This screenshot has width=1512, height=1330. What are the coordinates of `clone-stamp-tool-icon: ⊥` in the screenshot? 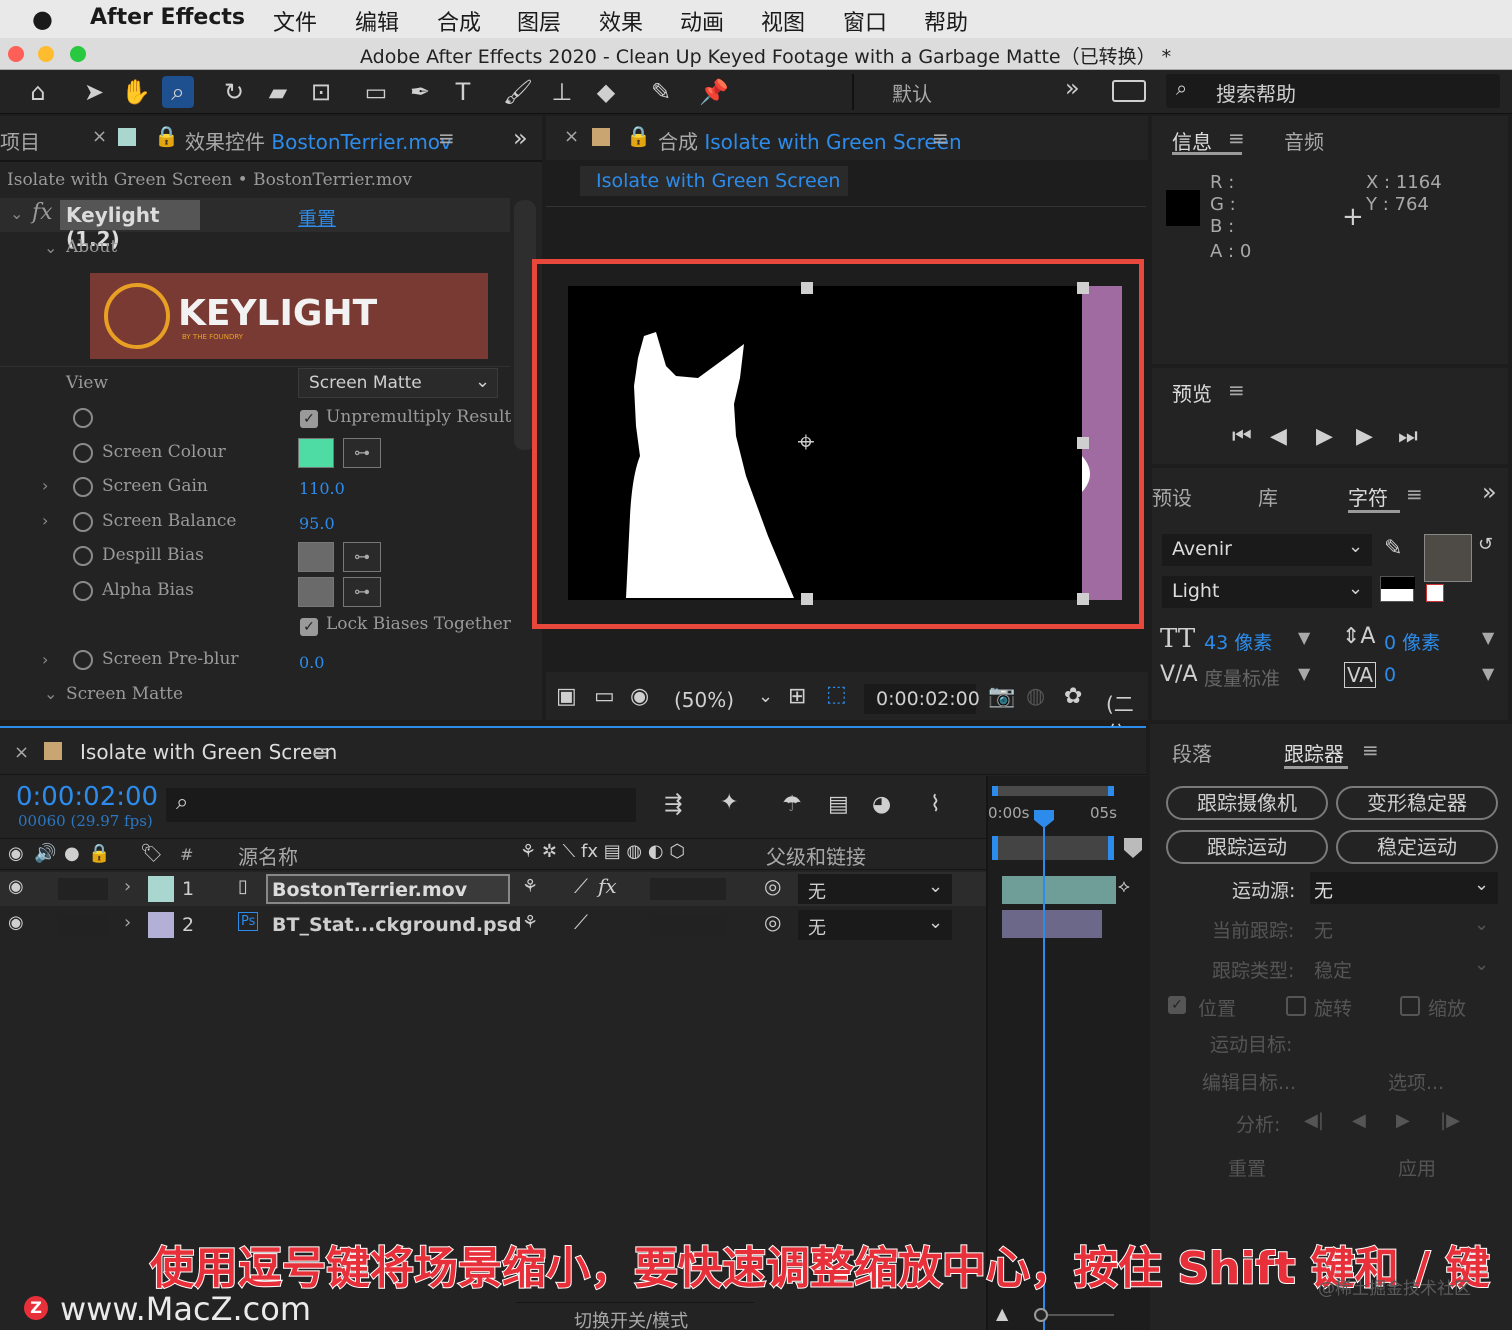 It's located at (562, 92).